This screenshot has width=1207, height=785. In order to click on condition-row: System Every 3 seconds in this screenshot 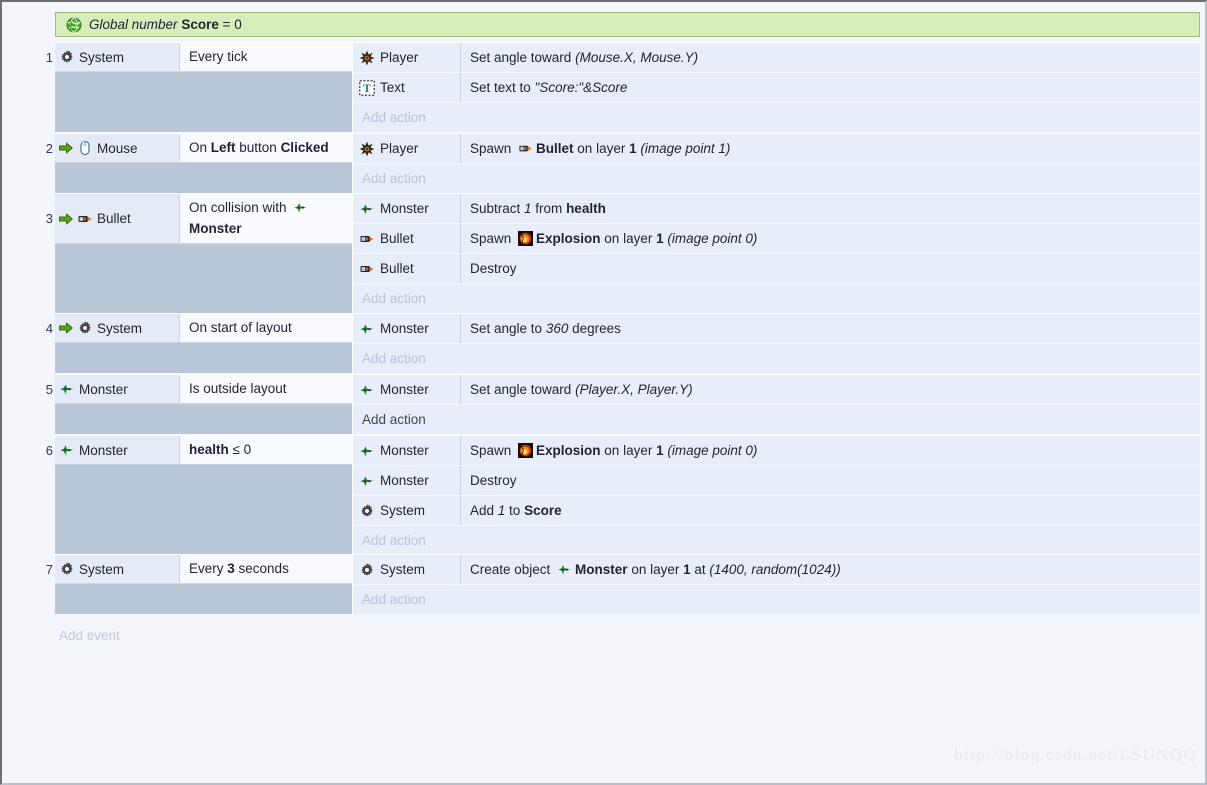, I will do `click(203, 569)`.